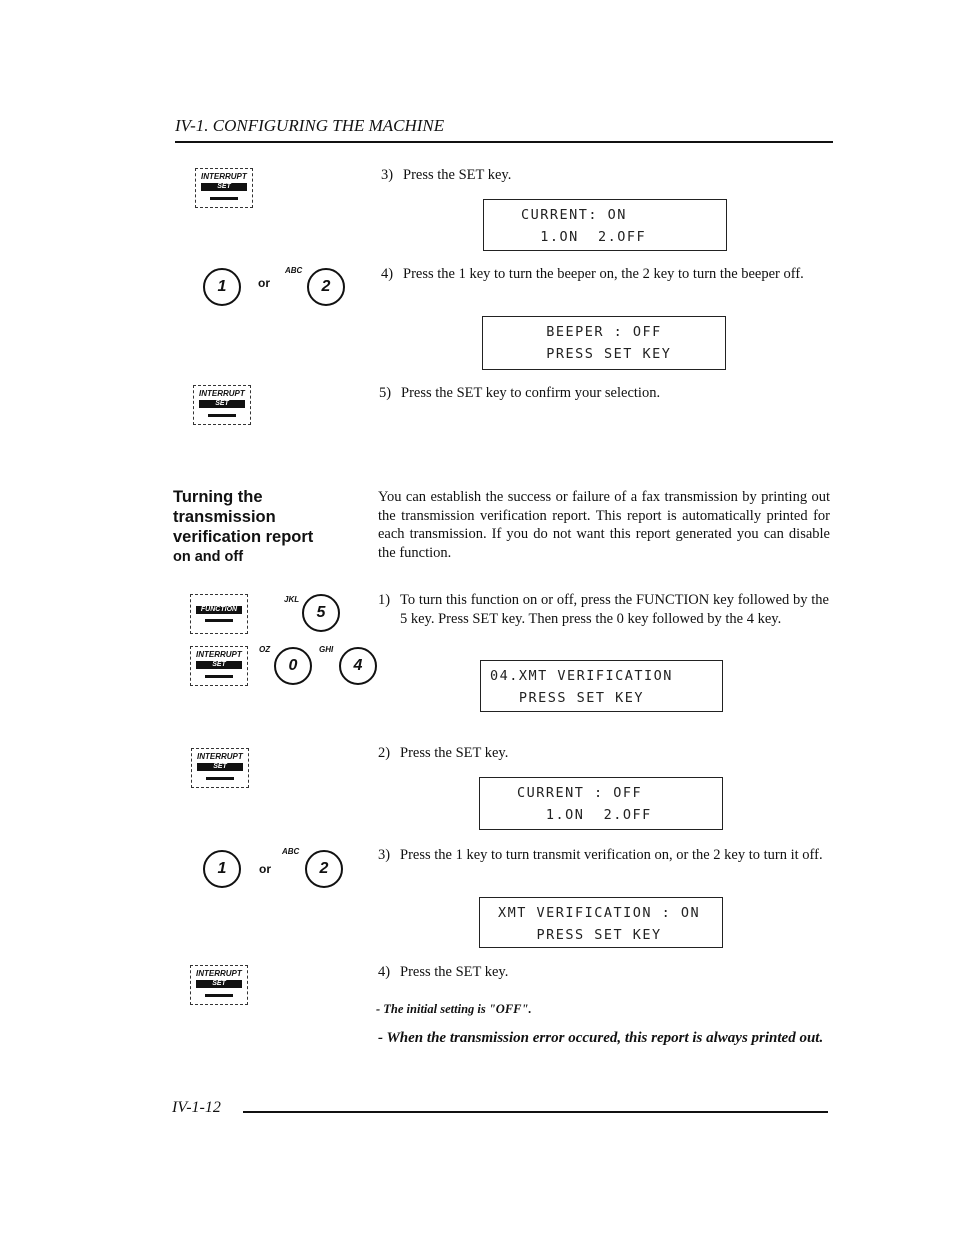 Image resolution: width=954 pixels, height=1235 pixels. I want to click on step-number: 2), so click(384, 753).